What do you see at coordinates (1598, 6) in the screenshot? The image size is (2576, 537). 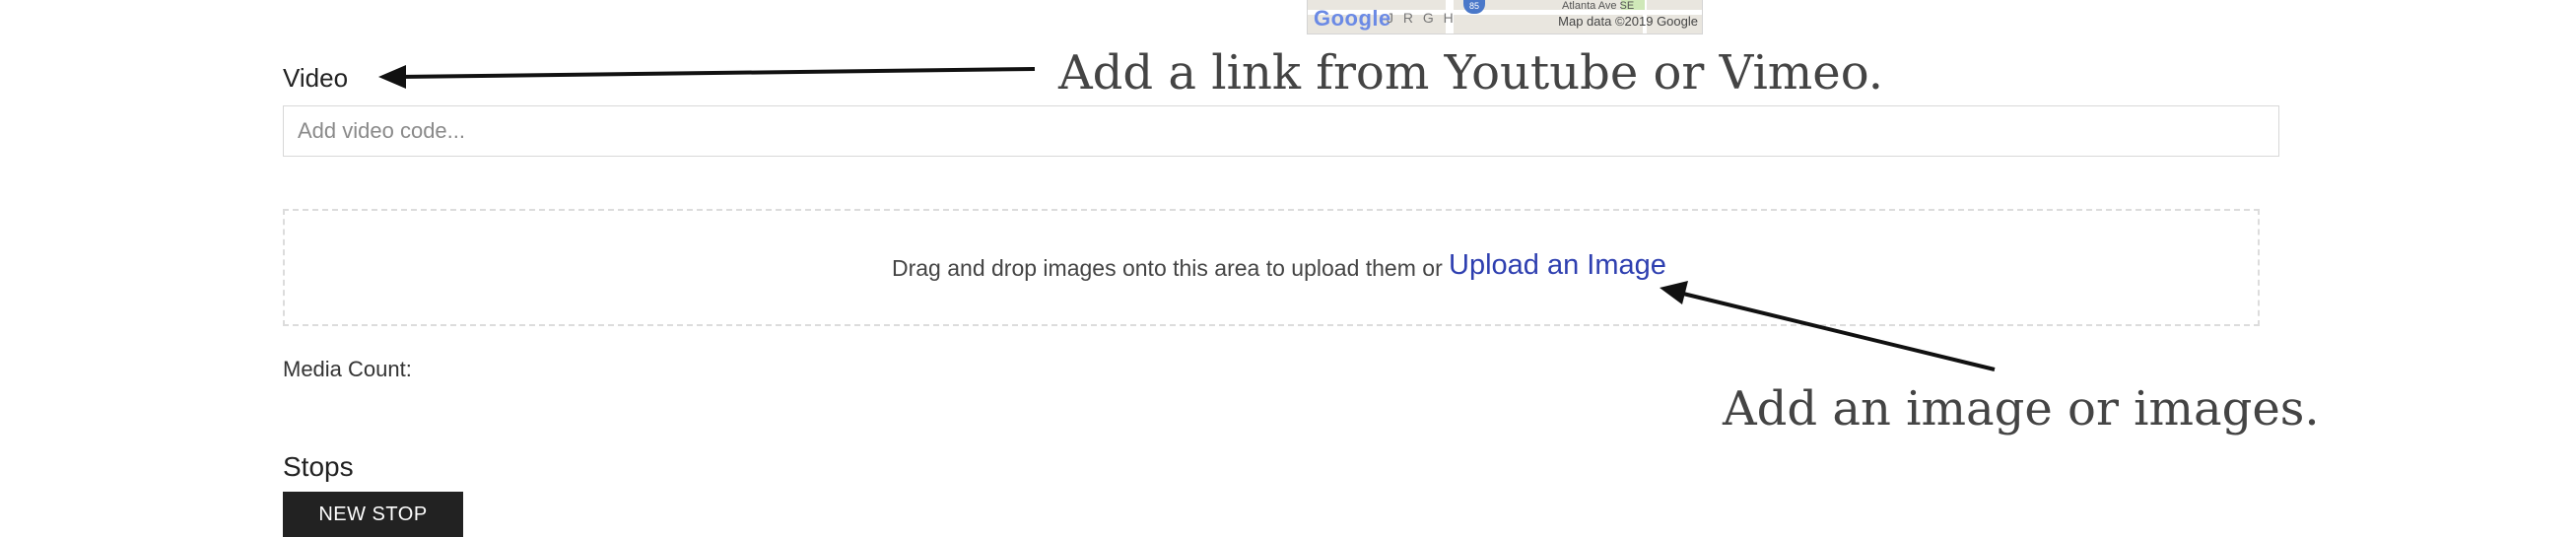 I see `map-street-label: Atlanta Ave SE` at bounding box center [1598, 6].